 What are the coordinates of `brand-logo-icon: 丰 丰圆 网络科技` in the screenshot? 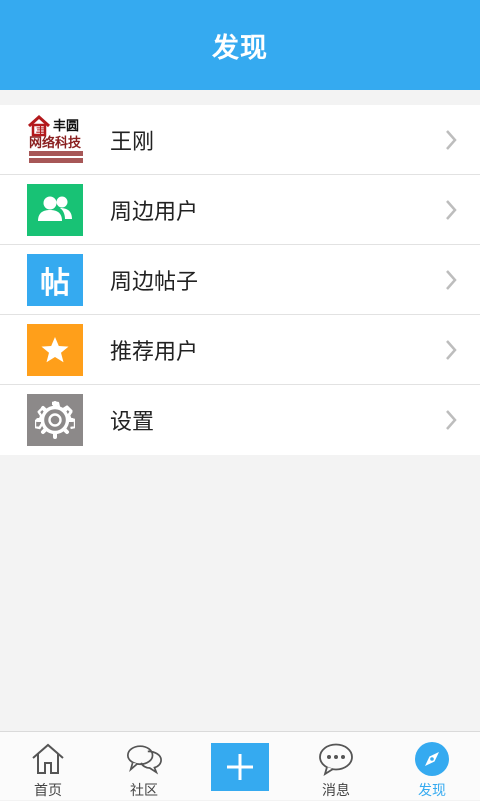 It's located at (55, 140).